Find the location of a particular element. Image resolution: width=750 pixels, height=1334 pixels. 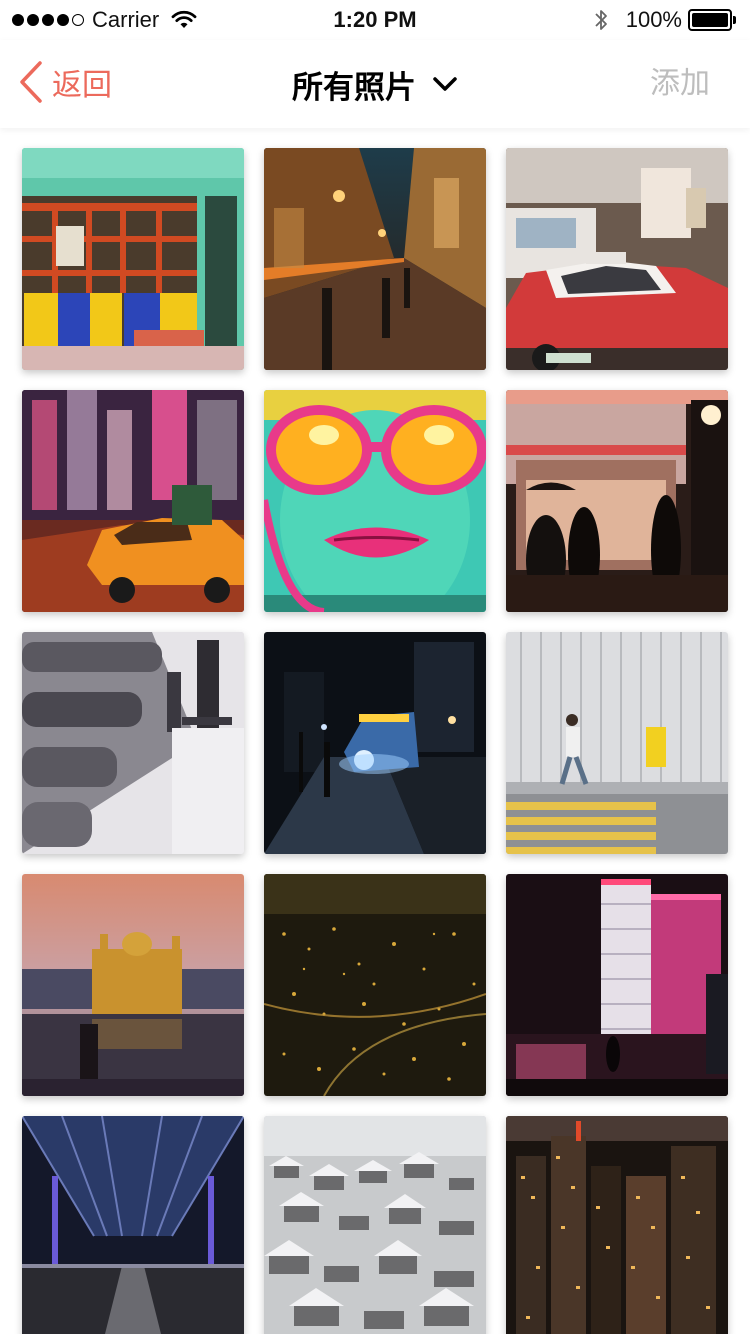

carrier-name: Carrier is located at coordinates (126, 19).